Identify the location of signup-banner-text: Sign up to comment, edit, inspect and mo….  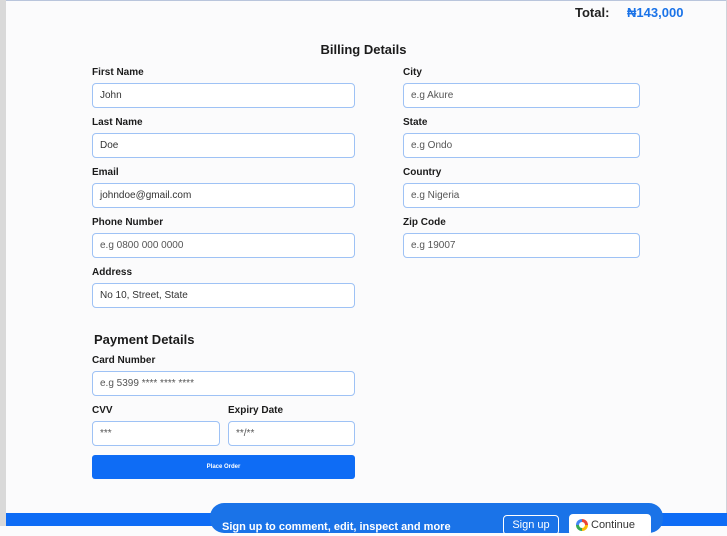
(336, 527).